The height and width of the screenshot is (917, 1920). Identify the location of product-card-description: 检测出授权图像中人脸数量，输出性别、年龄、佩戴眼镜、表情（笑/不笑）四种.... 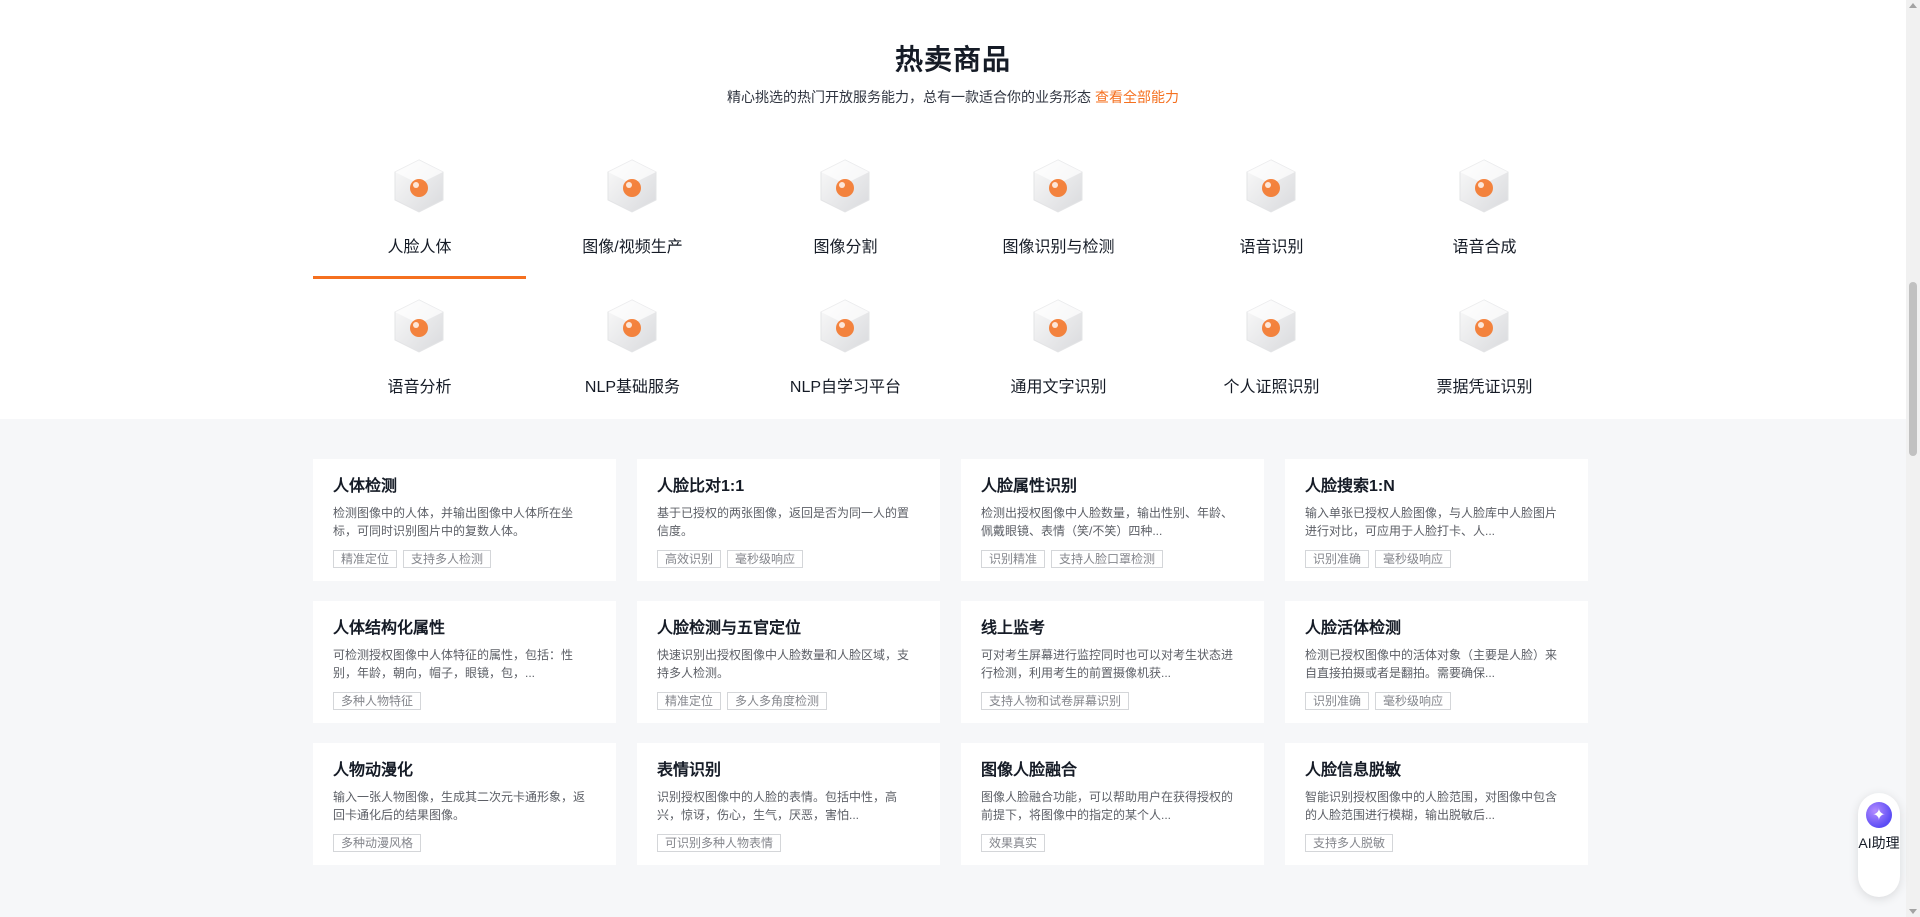
(1107, 522).